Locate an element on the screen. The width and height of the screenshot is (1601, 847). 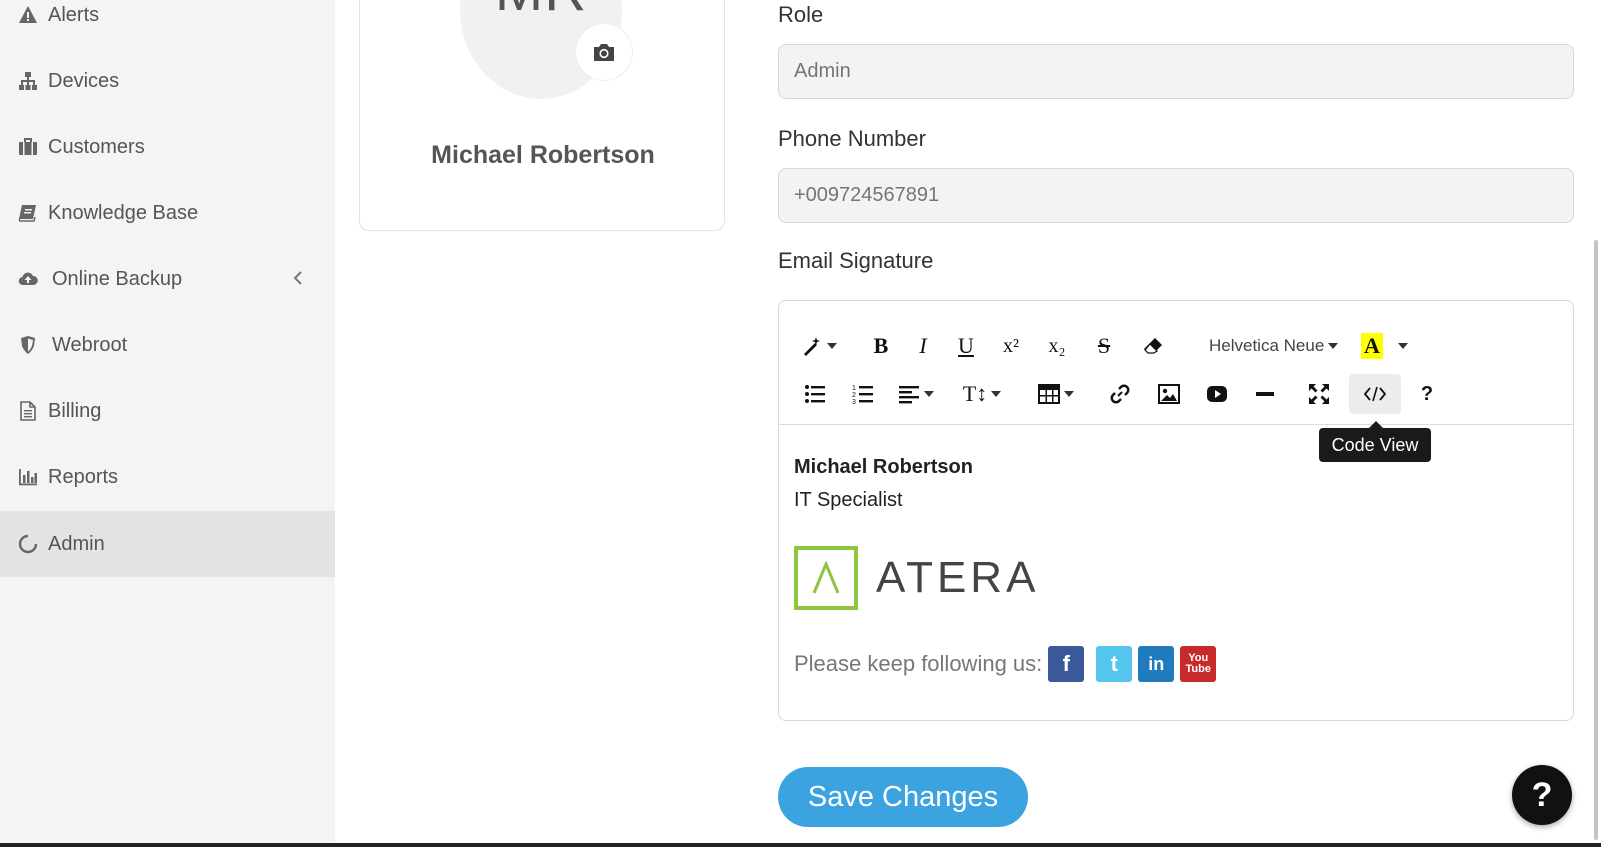
magic-wand-icon is located at coordinates (812, 346).